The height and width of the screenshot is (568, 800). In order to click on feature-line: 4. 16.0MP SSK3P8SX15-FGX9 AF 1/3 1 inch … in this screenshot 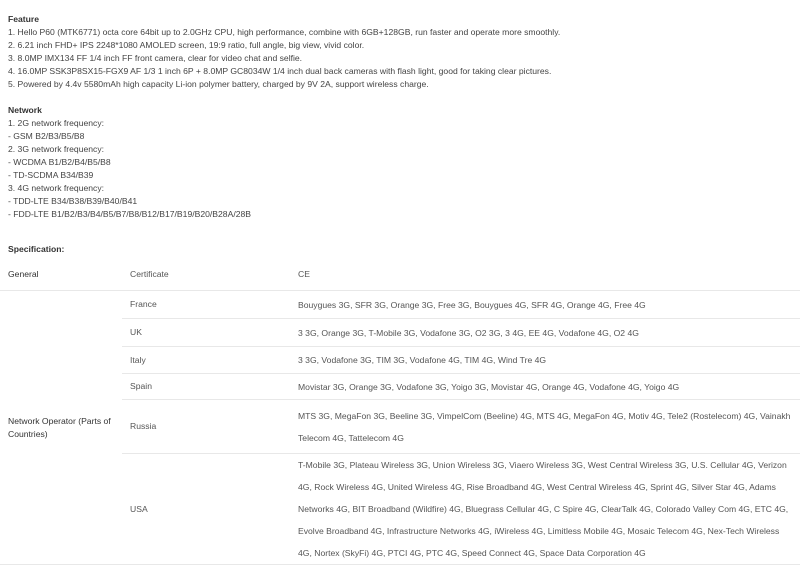, I will do `click(280, 71)`.